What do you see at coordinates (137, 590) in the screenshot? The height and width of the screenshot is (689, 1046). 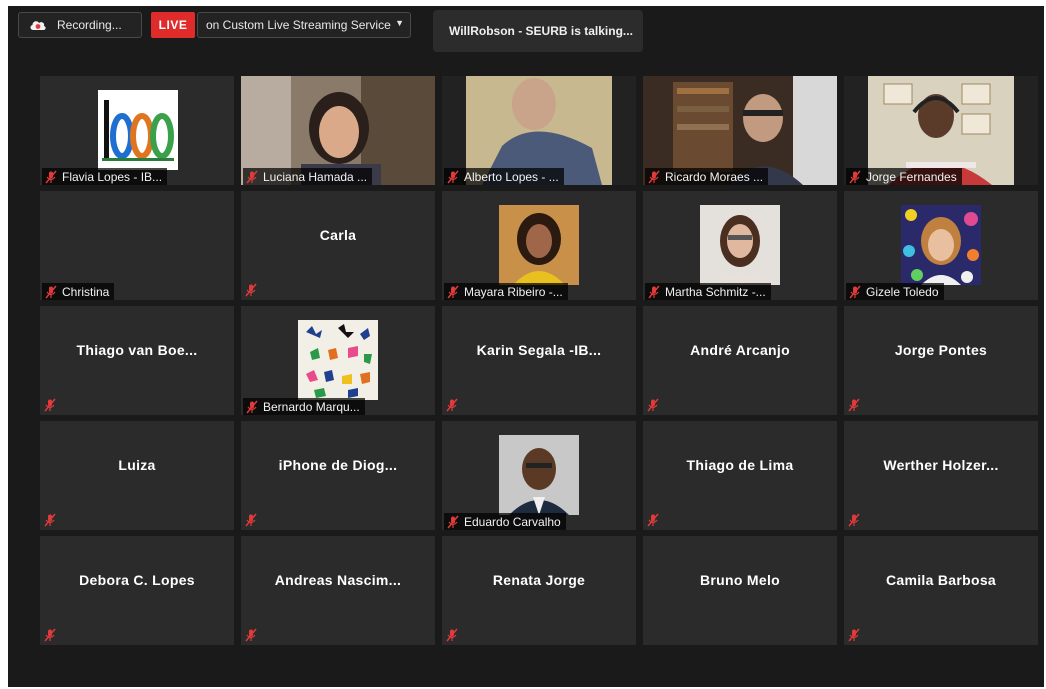 I see `participant-tile: Debora C. Lopes` at bounding box center [137, 590].